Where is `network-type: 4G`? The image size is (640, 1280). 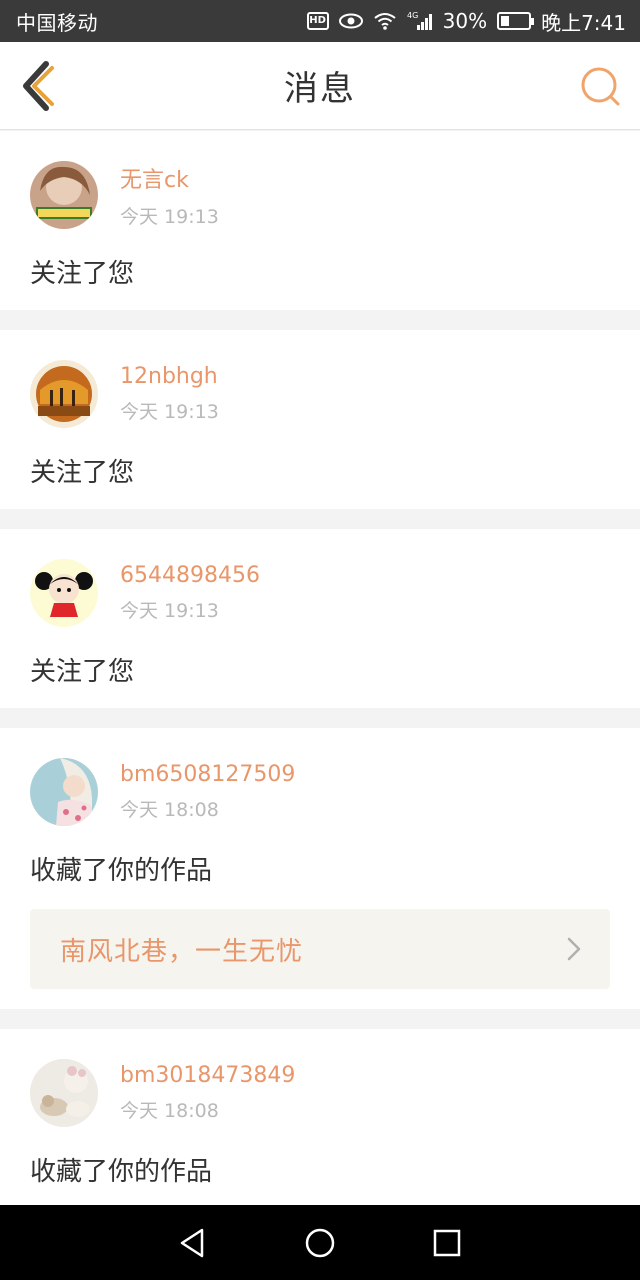 network-type: 4G is located at coordinates (412, 15).